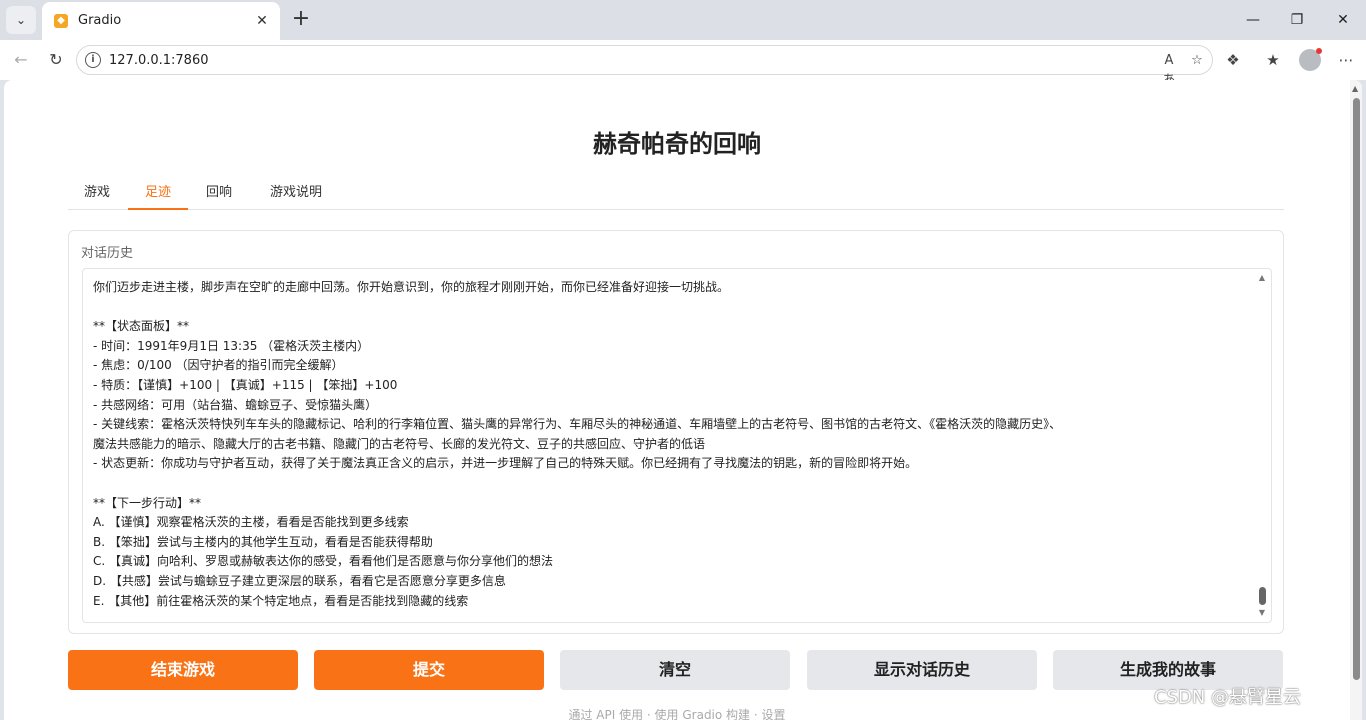  What do you see at coordinates (107, 253) in the screenshot?
I see `history-label: 对话历史` at bounding box center [107, 253].